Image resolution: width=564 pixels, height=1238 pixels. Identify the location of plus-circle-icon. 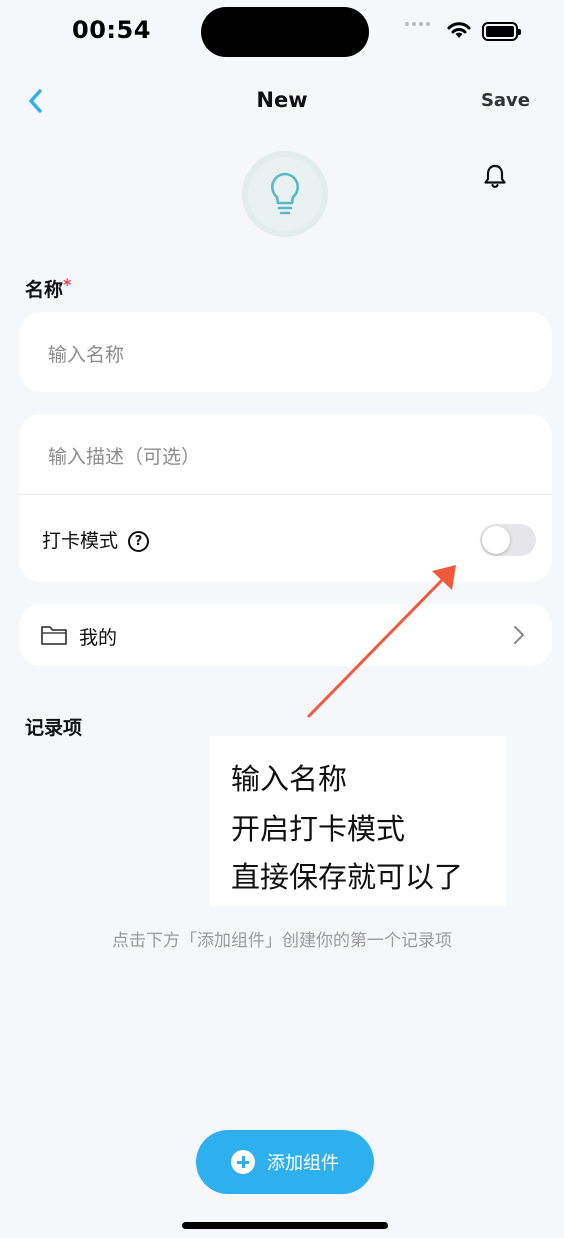
(243, 1162).